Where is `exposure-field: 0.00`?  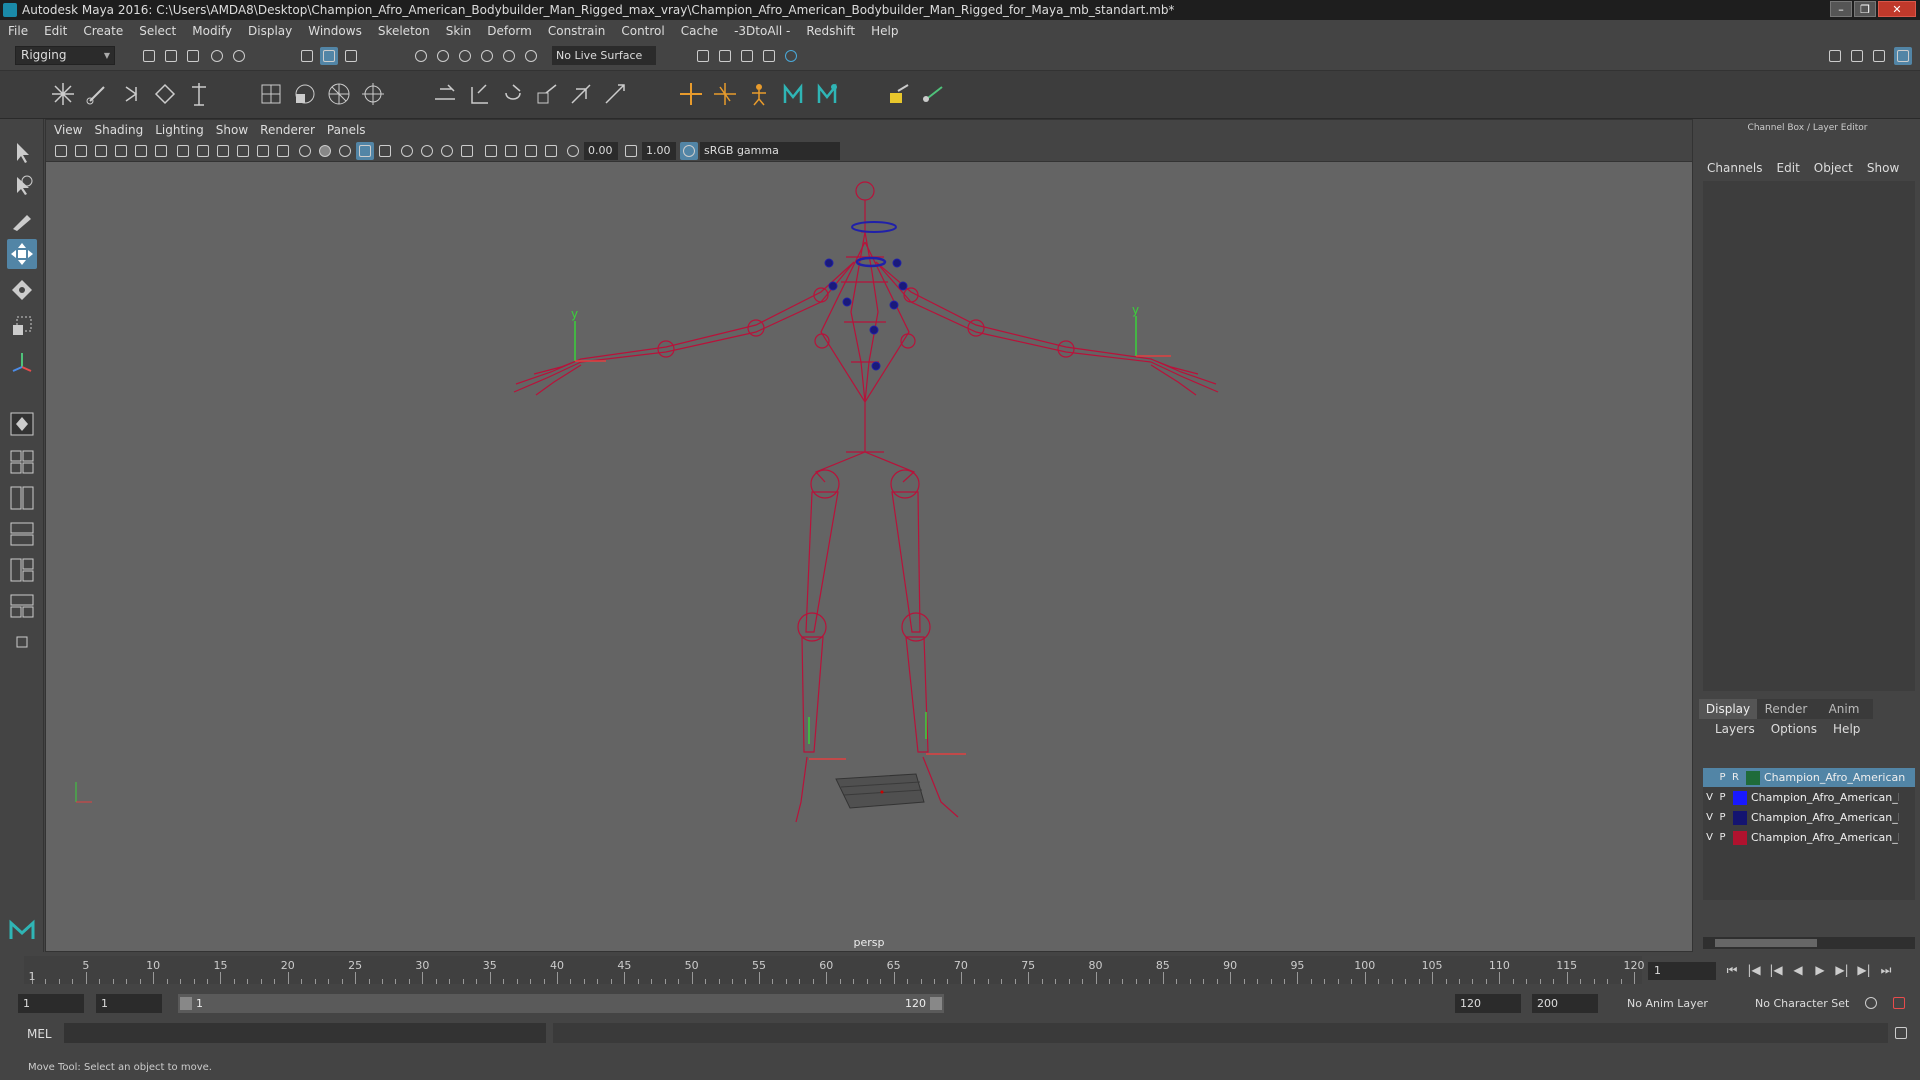 exposure-field: 0.00 is located at coordinates (601, 151).